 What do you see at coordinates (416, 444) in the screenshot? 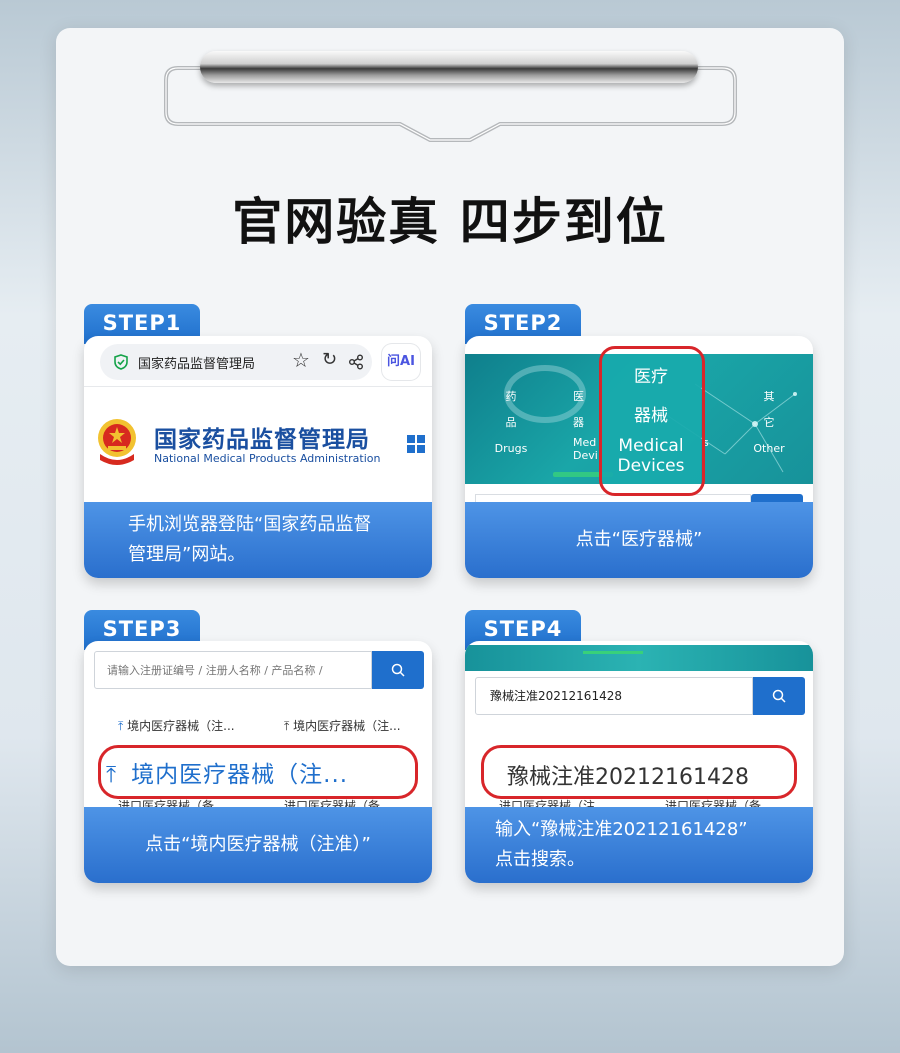
I see `grid-menu-icon` at bounding box center [416, 444].